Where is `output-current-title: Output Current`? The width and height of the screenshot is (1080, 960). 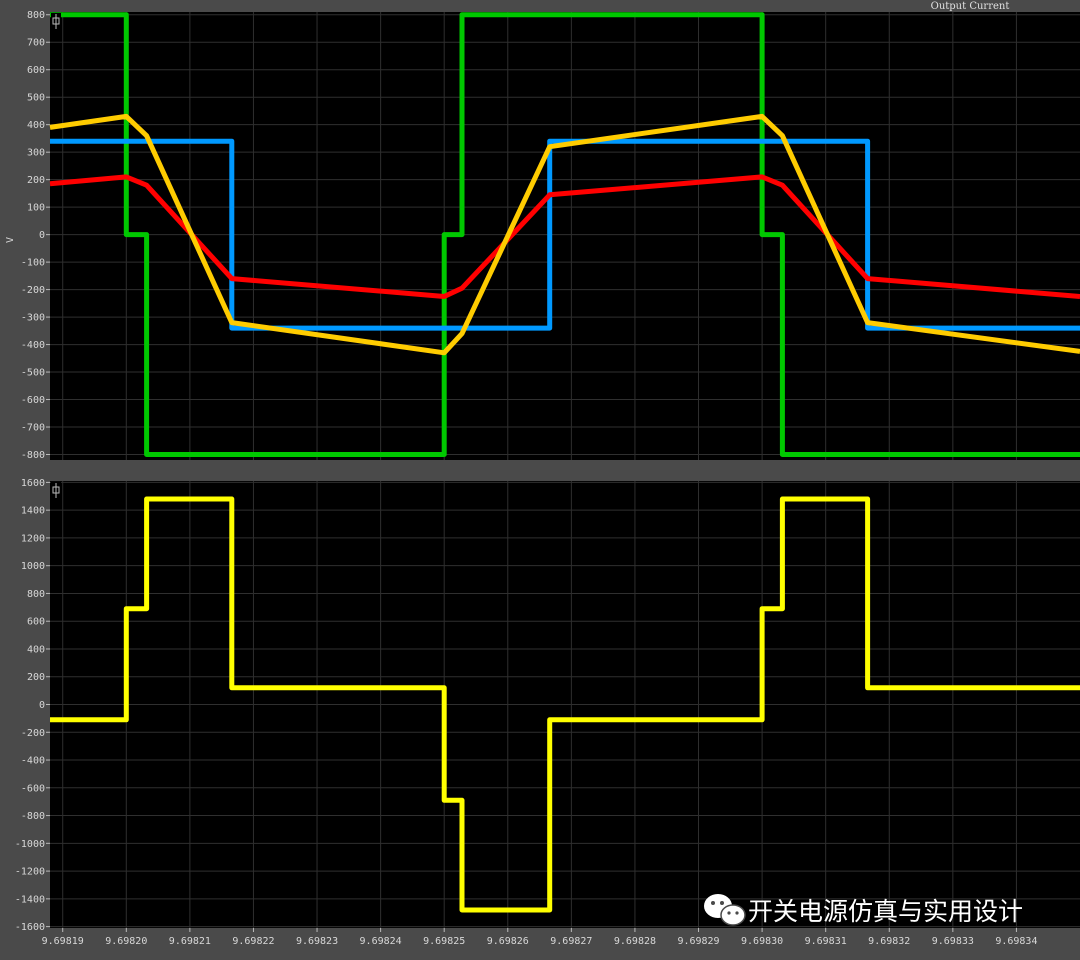
output-current-title: Output Current is located at coordinates (970, 6).